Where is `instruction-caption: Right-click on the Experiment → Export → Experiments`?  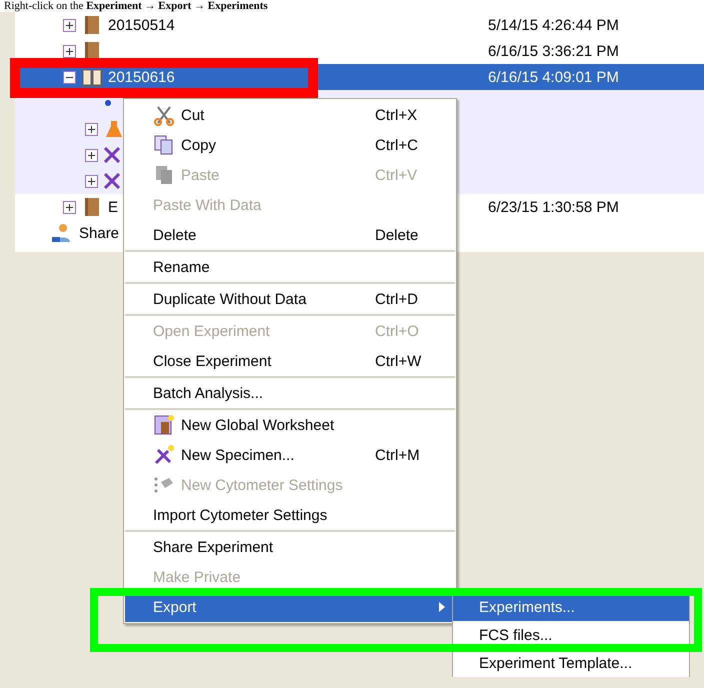
instruction-caption: Right-click on the Experiment → Export → Experiments is located at coordinates (135, 6).